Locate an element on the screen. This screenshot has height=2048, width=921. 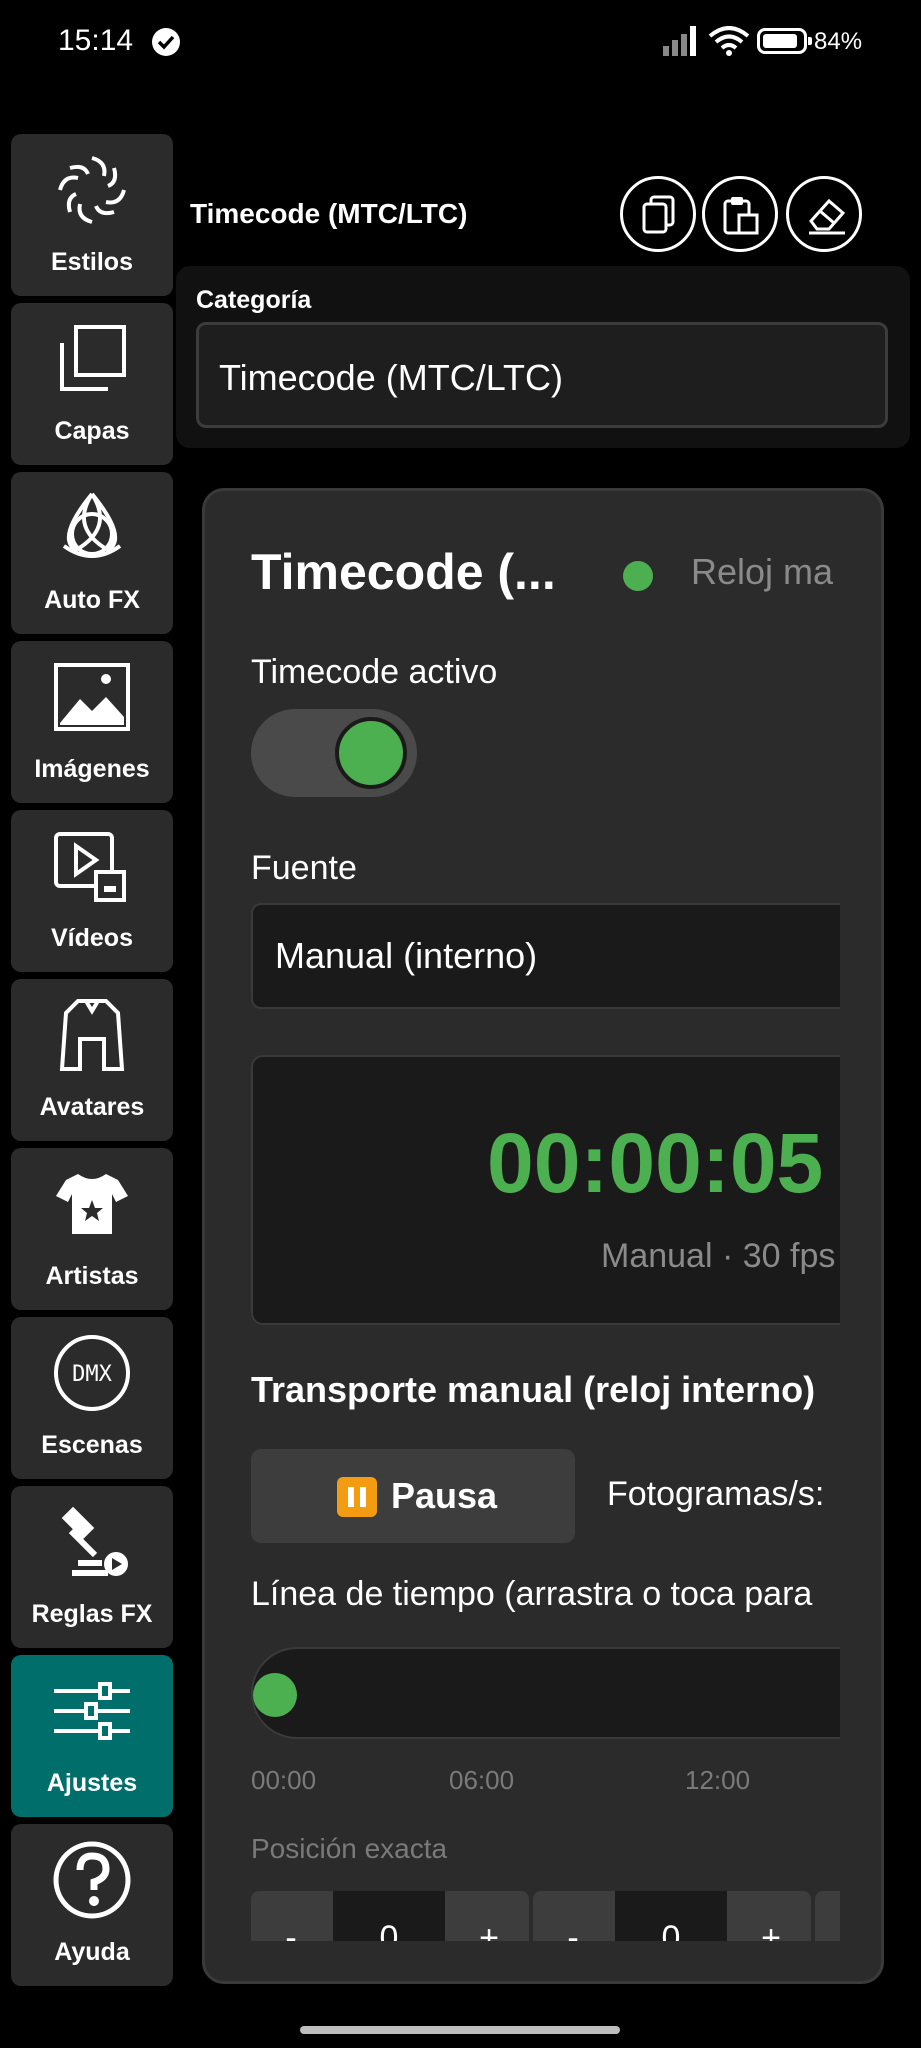
sidebar-item-videos: Vídeos is located at coordinates (92, 891).